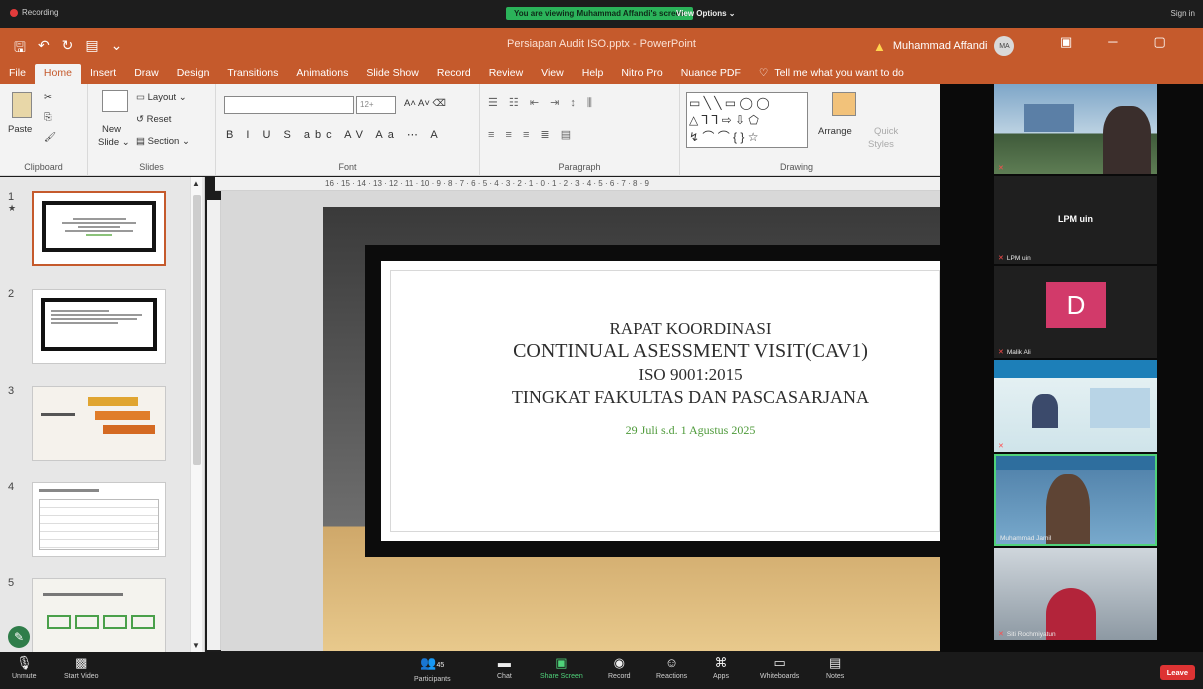 The width and height of the screenshot is (1203, 689). Describe the element at coordinates (721, 668) in the screenshot. I see `apps-button: ⌘ Apps` at that location.